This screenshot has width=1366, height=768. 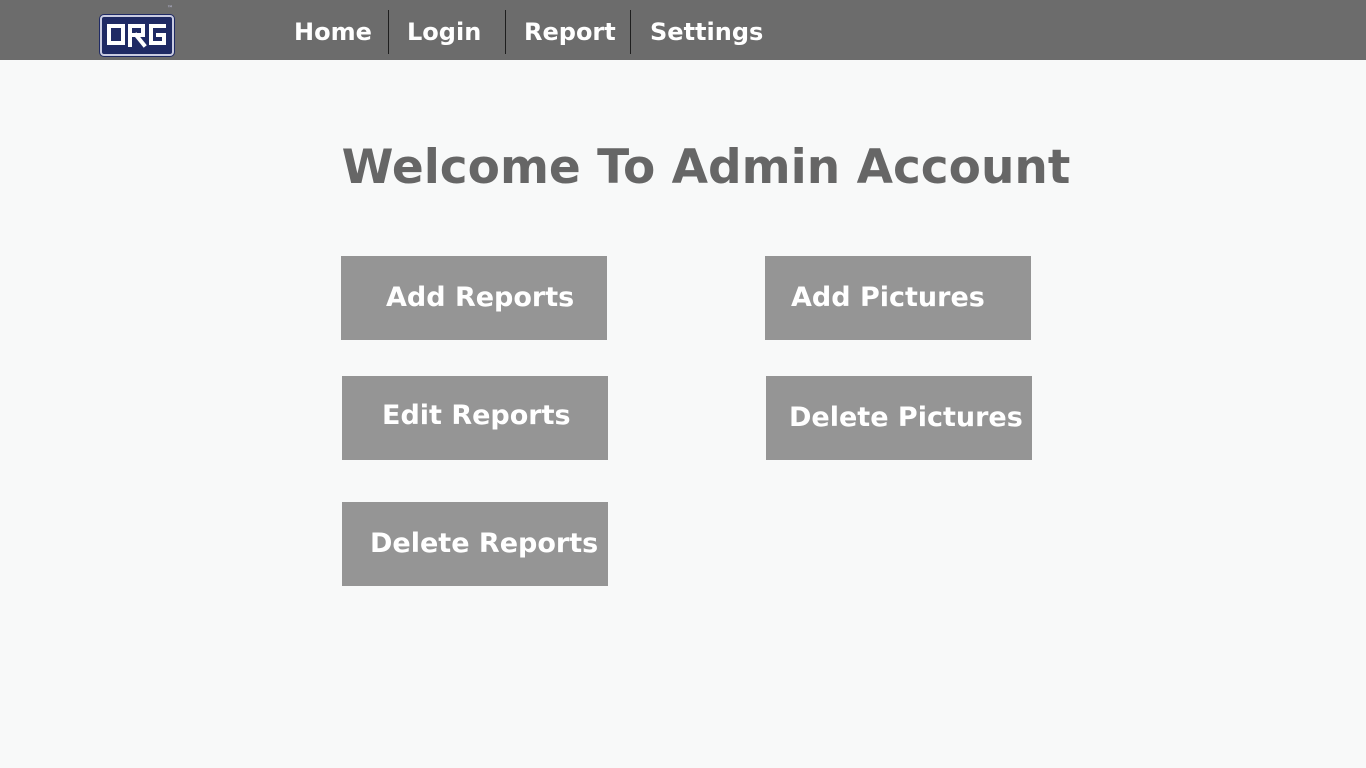 What do you see at coordinates (474, 298) in the screenshot?
I see `add-reports-button: Add Reports` at bounding box center [474, 298].